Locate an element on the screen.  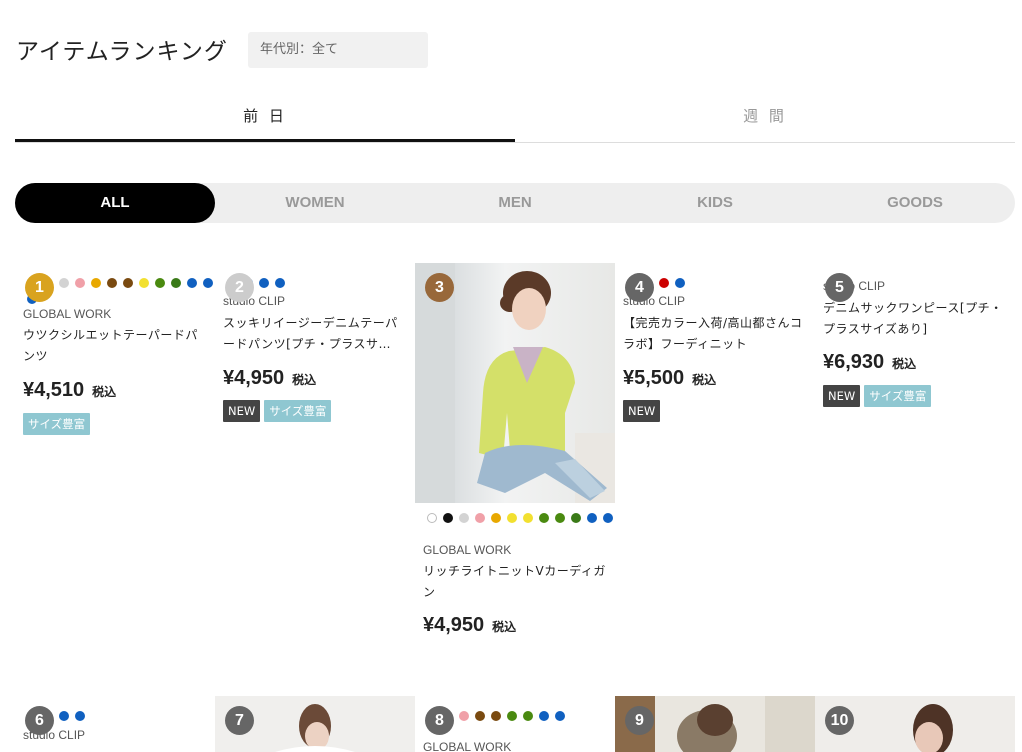
product-price: ¥4,510 税込 is located at coordinates (69, 390).